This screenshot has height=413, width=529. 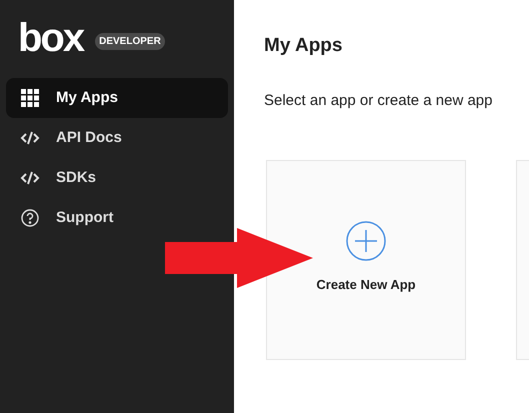 What do you see at coordinates (30, 218) in the screenshot?
I see `help-icon` at bounding box center [30, 218].